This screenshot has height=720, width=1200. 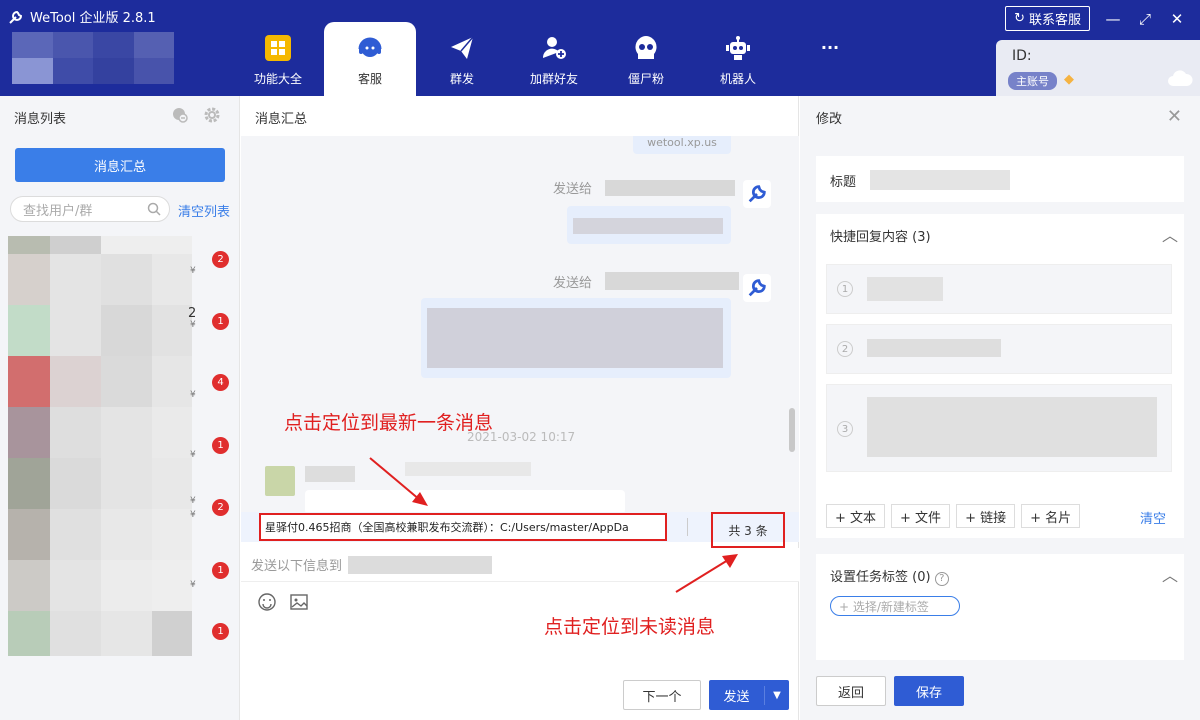 What do you see at coordinates (1113, 19) in the screenshot?
I see `minimize-icon: —` at bounding box center [1113, 19].